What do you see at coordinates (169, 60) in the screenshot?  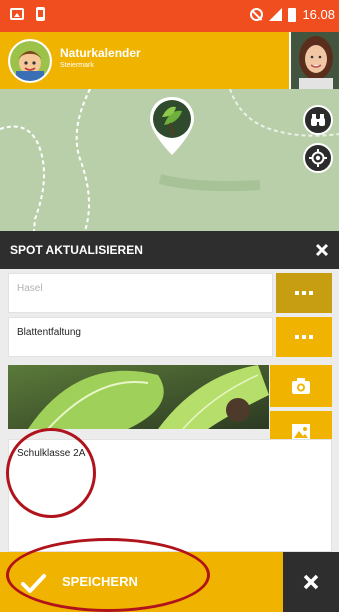 I see `app-bar: Naturkalender Steiermark` at bounding box center [169, 60].